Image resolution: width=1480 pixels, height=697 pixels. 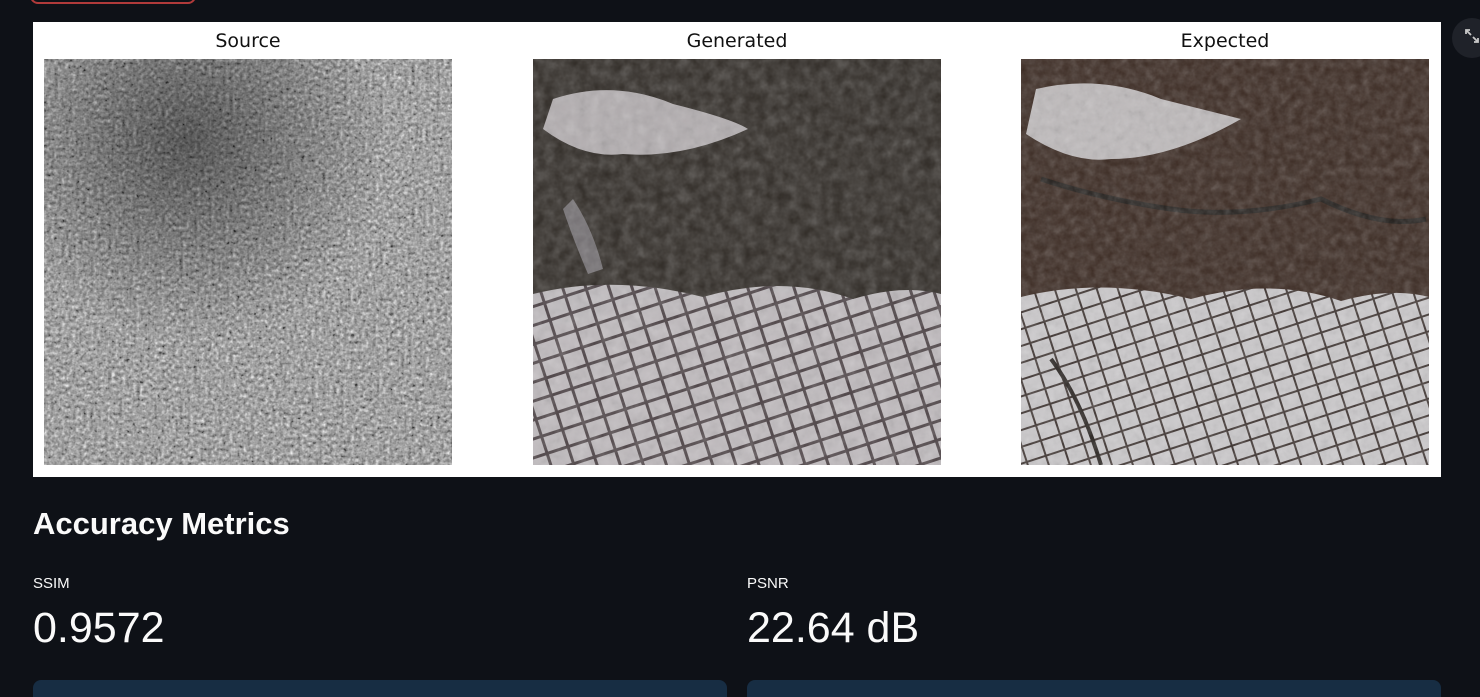 I want to click on action-button, so click(x=113, y=2).